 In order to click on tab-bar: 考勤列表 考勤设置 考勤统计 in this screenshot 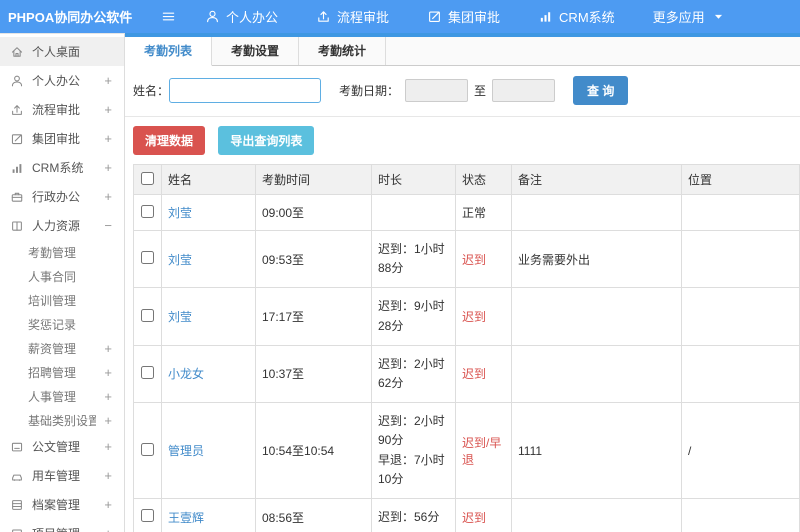, I will do `click(462, 51)`.